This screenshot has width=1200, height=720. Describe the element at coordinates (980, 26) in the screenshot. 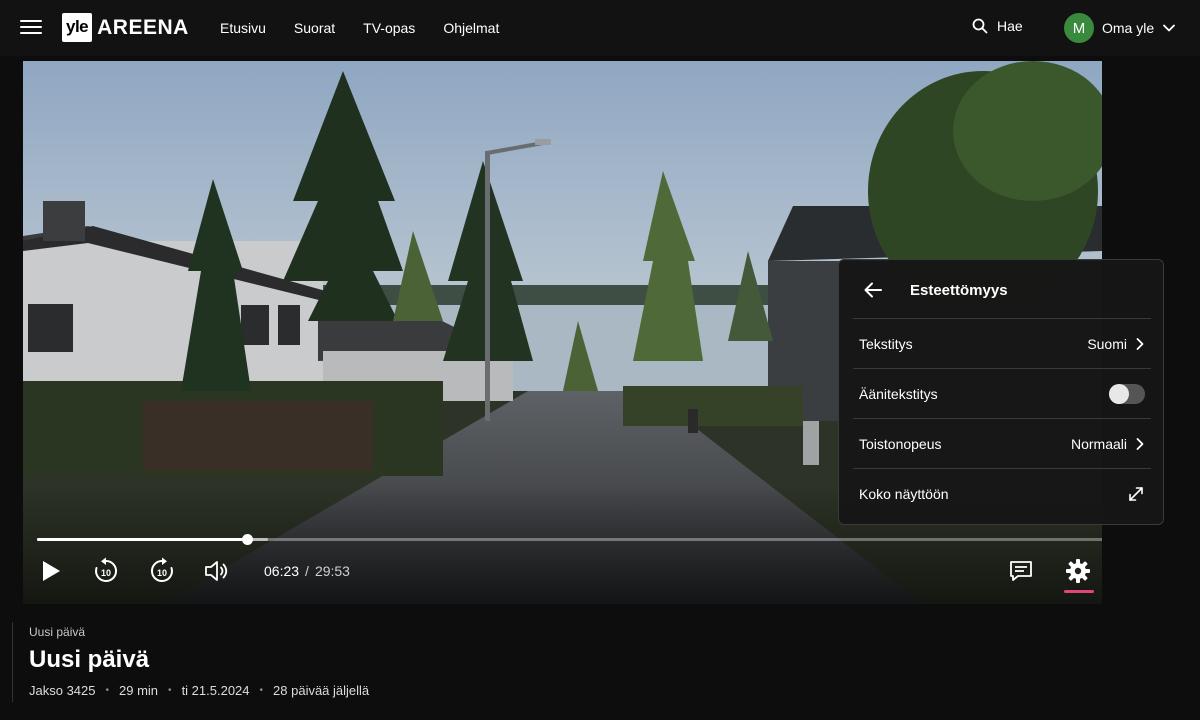

I see `search-icon` at that location.